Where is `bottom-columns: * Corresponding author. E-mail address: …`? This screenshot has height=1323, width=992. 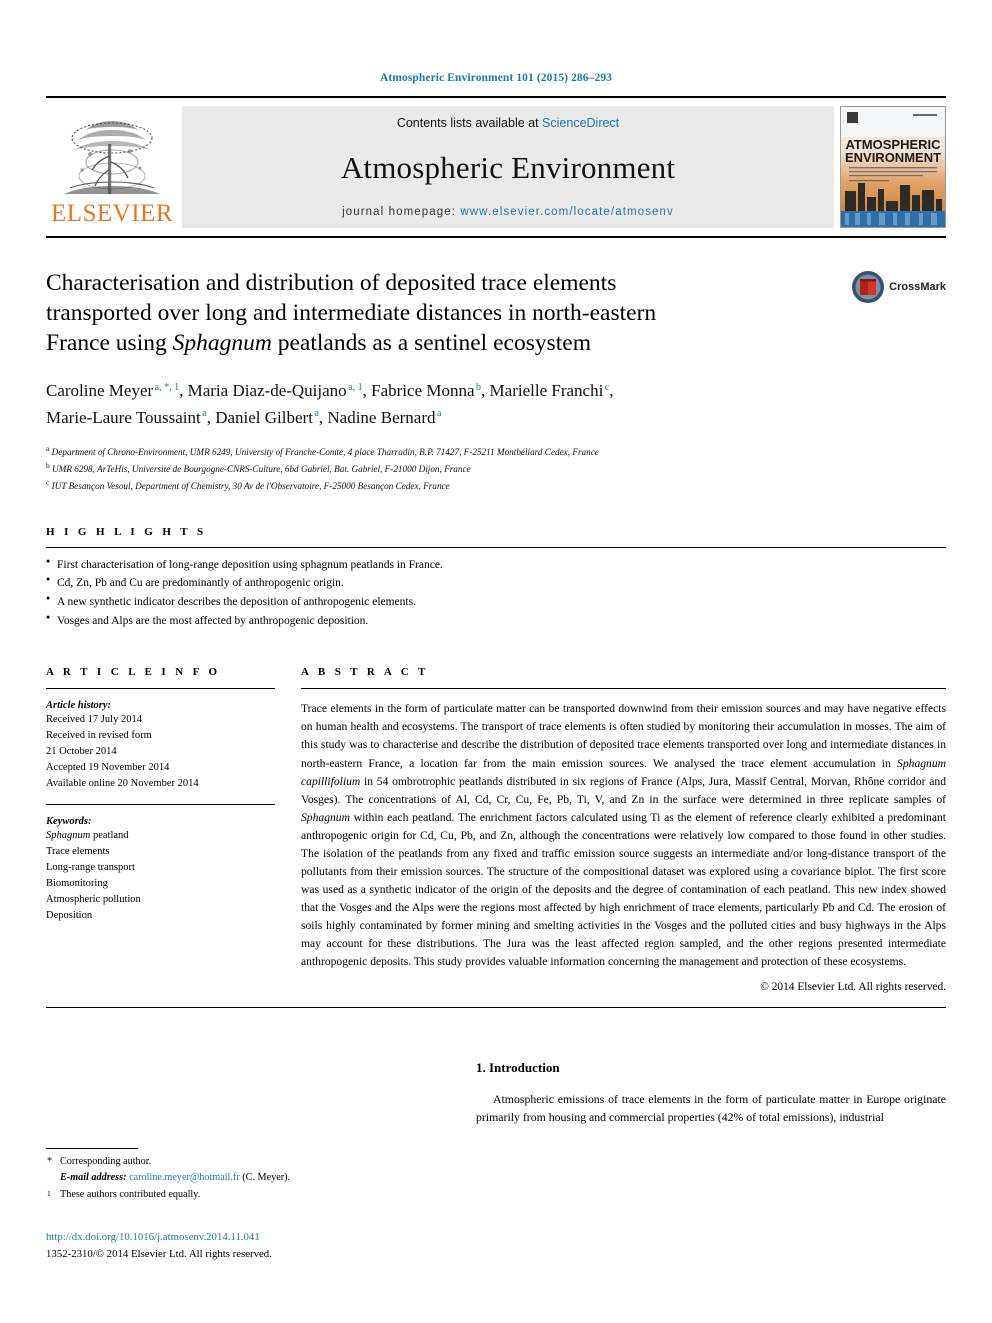
bottom-columns: * Corresponding author. E-mail address: … is located at coordinates (496, 1161).